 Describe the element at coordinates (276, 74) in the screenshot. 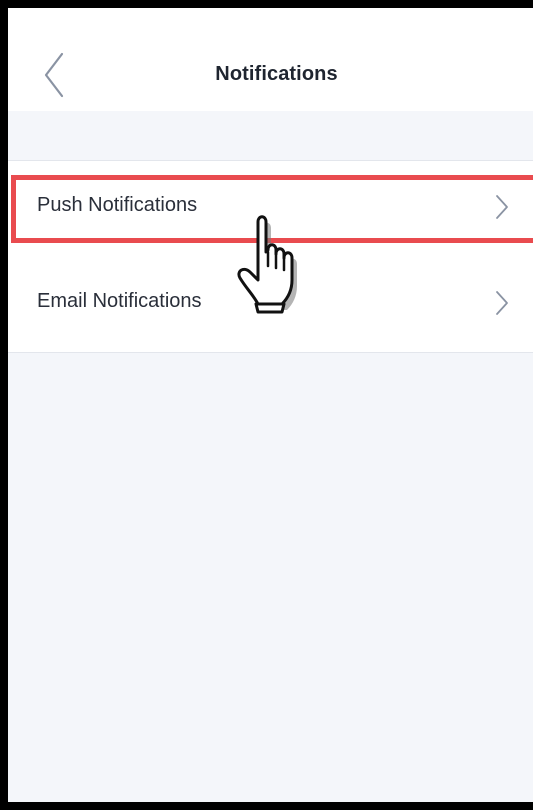

I see `page-title: Notifications` at that location.